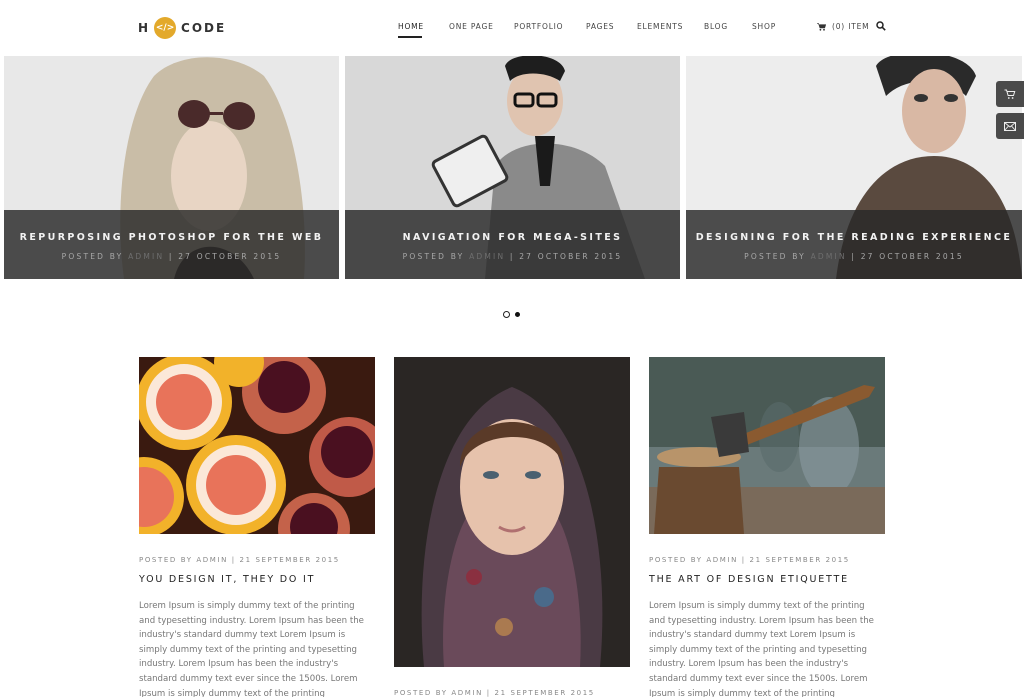  I want to click on logo: H </> CODE, so click(182, 28).